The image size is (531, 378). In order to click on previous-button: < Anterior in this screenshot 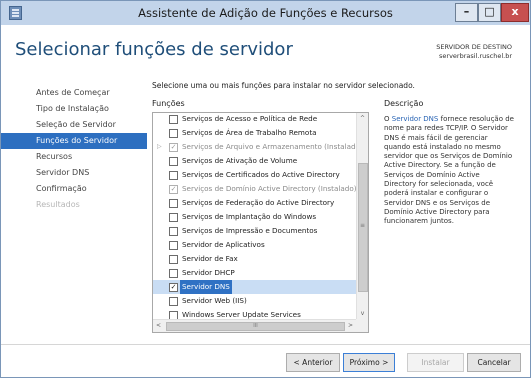, I will do `click(313, 362)`.